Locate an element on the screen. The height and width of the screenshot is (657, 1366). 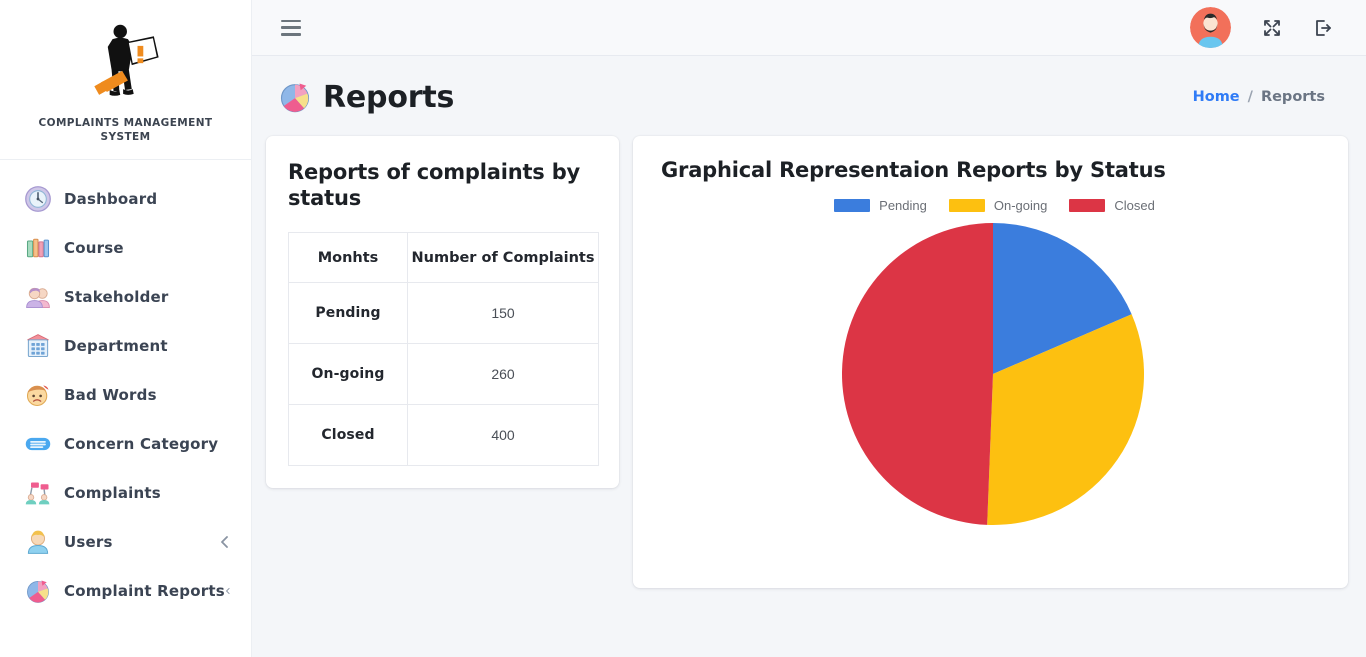
dashboard-gauge-icon is located at coordinates (38, 198).